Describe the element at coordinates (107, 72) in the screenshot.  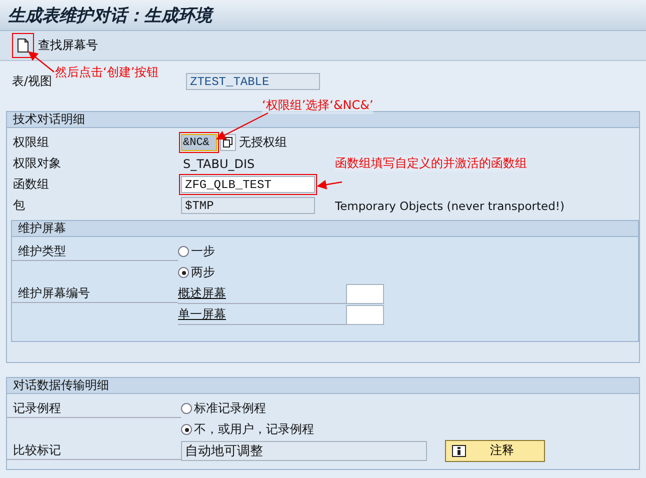
I see `annotation-text: 然后点击‘创建’按钮` at that location.